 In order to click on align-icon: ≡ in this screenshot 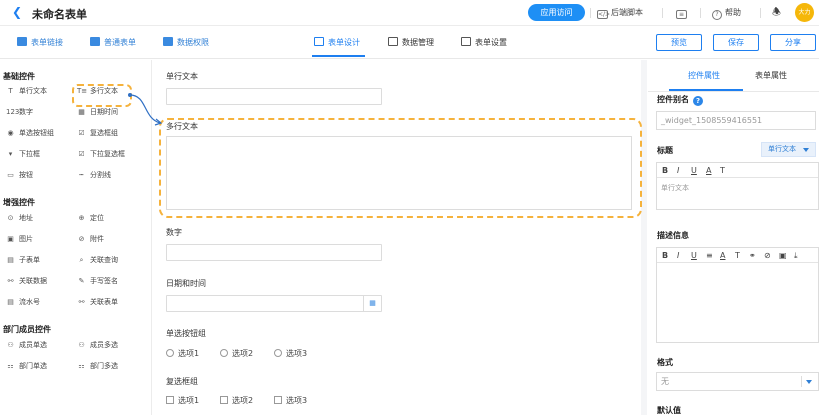, I will do `click(709, 255)`.